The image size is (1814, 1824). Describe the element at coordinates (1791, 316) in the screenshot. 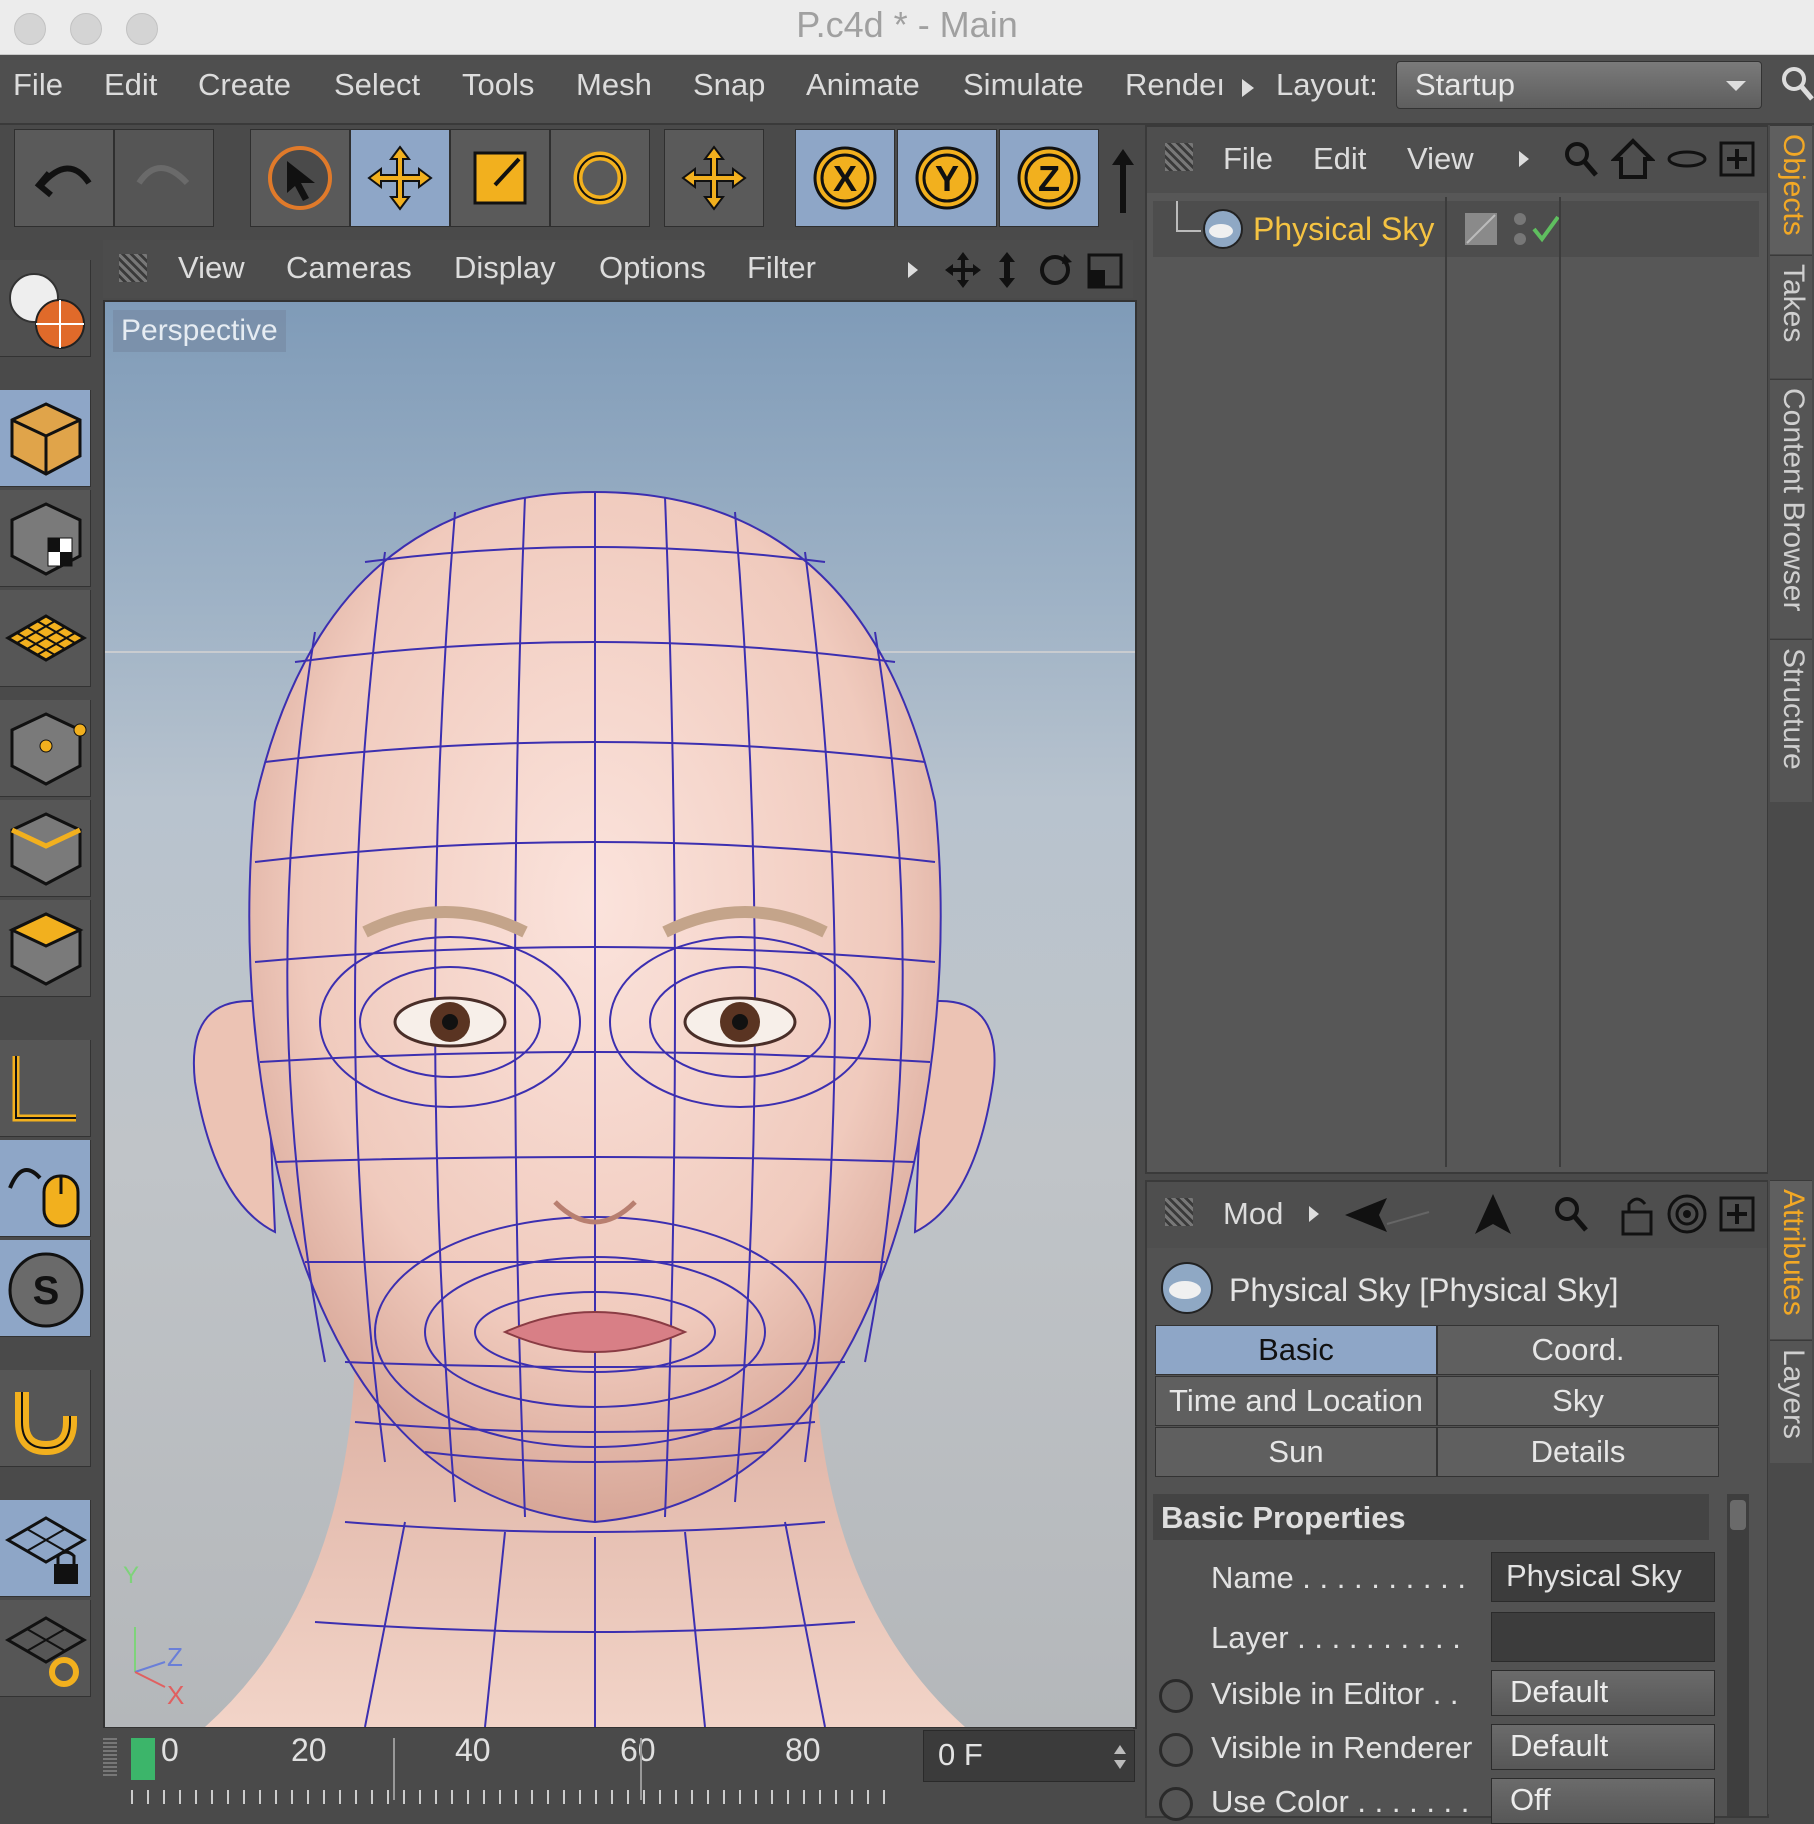

I see `tab-takes: Takes` at that location.